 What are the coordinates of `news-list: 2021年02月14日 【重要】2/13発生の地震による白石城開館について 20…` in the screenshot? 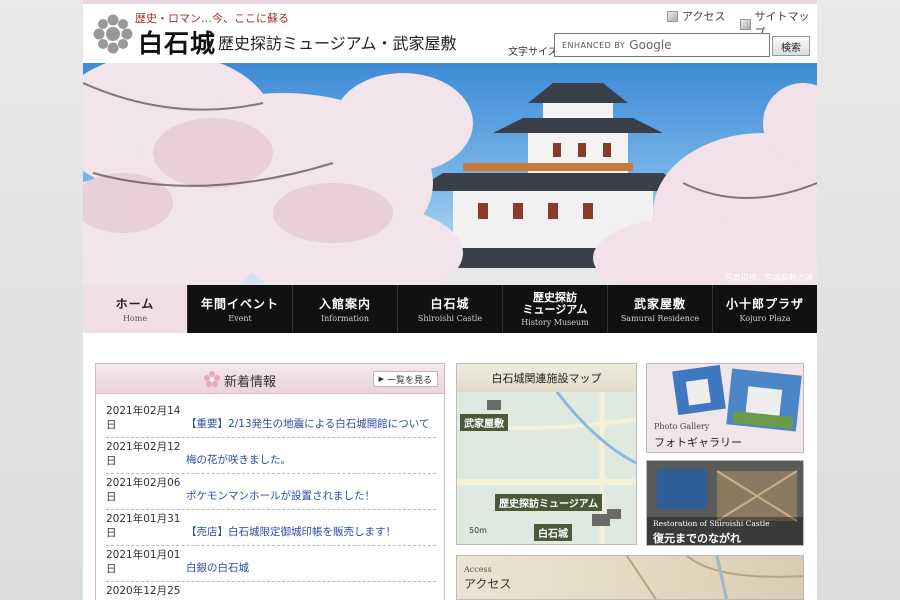 It's located at (271, 501).